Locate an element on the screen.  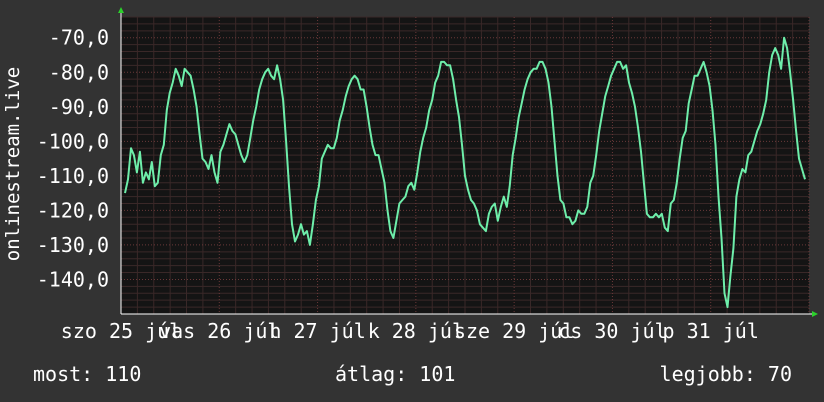
y-tick-label: -100,0 is located at coordinates (73, 141).